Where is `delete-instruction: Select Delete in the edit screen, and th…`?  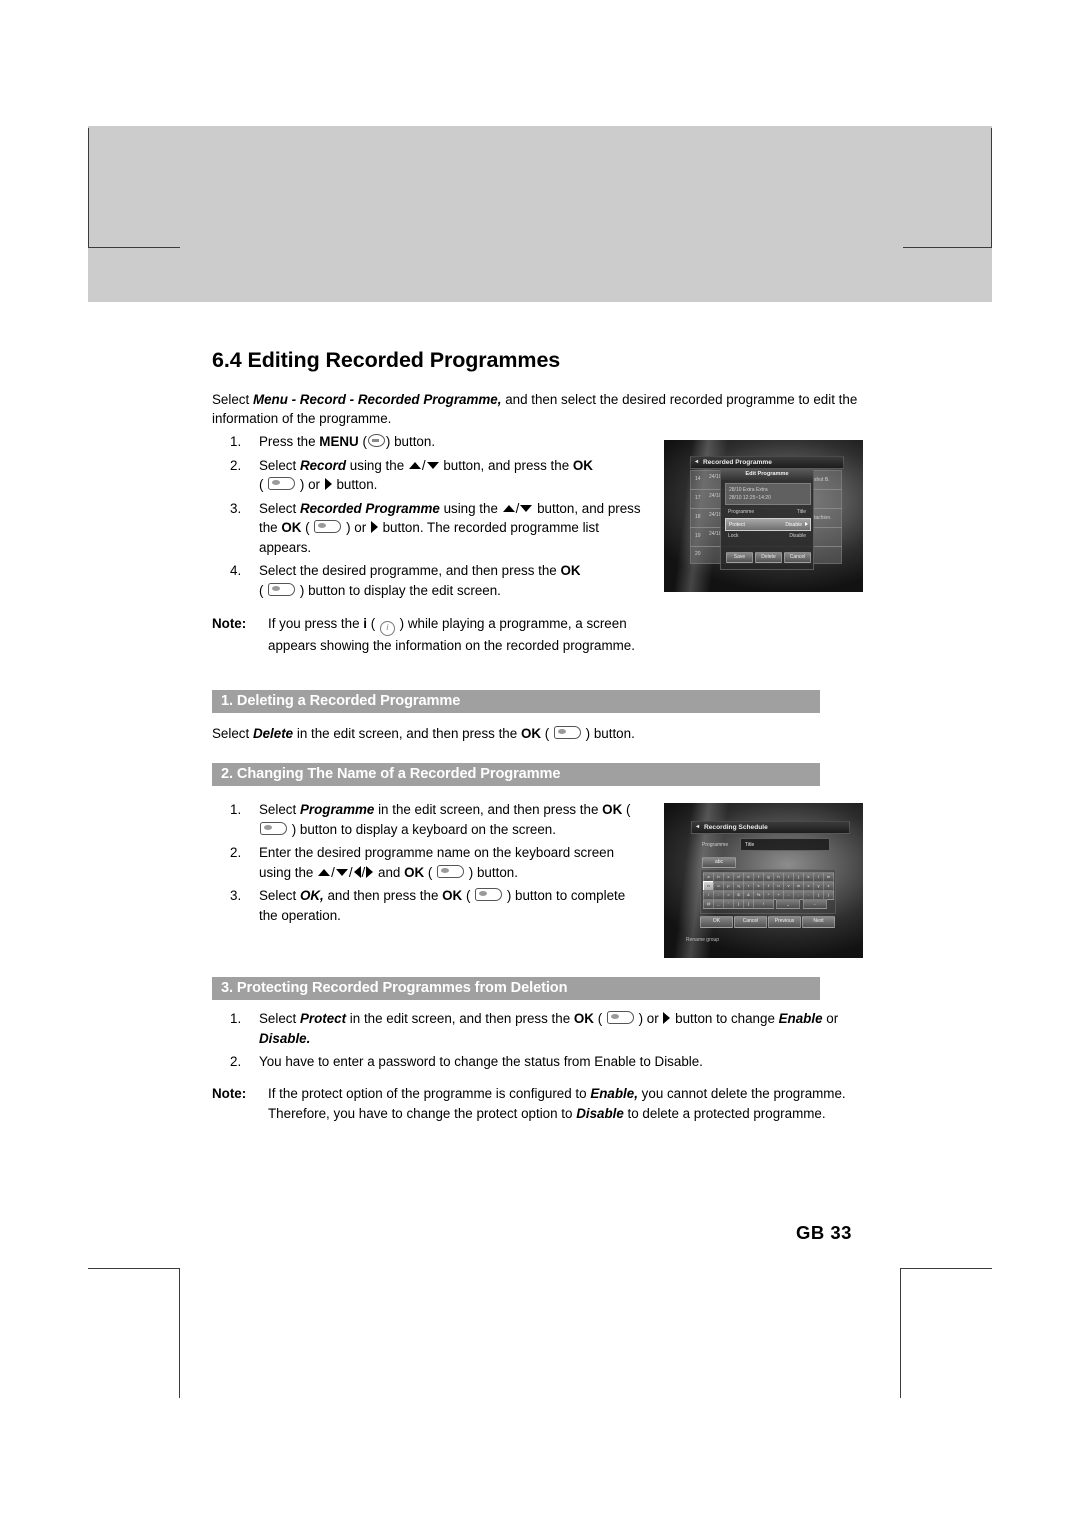
delete-instruction: Select Delete in the edit screen, and th… is located at coordinates (423, 733).